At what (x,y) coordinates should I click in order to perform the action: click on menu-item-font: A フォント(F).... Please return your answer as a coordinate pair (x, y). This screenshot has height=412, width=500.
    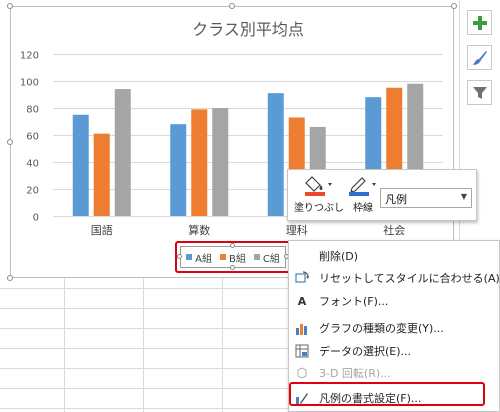
    Looking at the image, I should click on (394, 301).